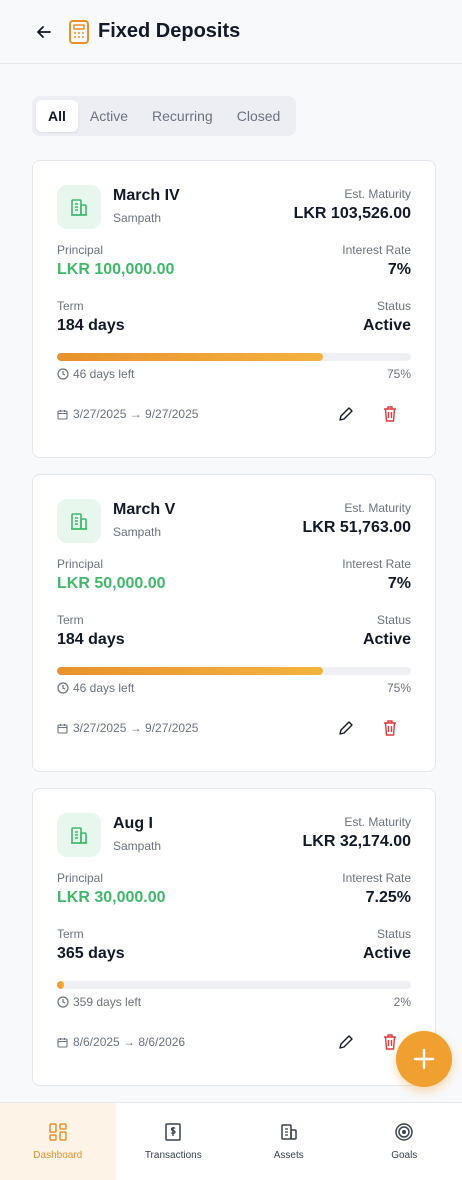  Describe the element at coordinates (289, 1141) in the screenshot. I see `nav-assets: Assets` at that location.